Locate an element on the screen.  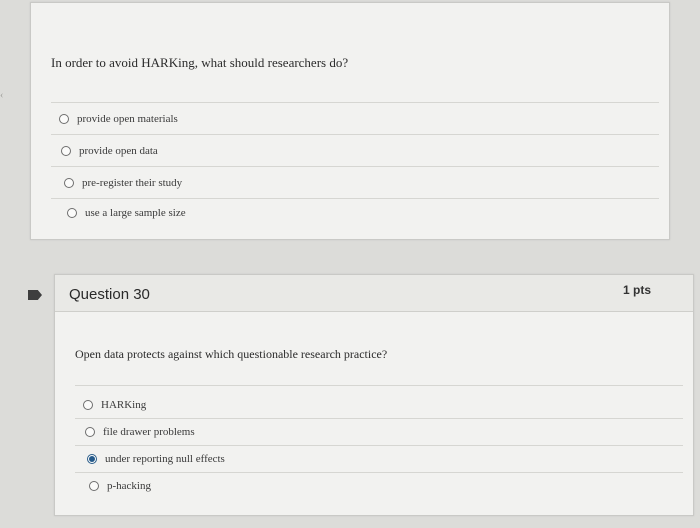
option-file-drawer-problems: file drawer problems is located at coordinates (140, 432).